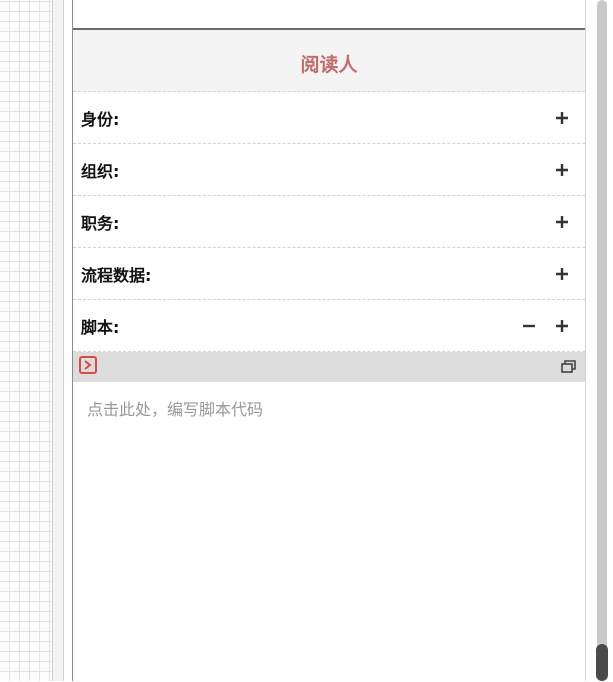  What do you see at coordinates (100, 119) in the screenshot?
I see `row-label-identity: 身份:` at bounding box center [100, 119].